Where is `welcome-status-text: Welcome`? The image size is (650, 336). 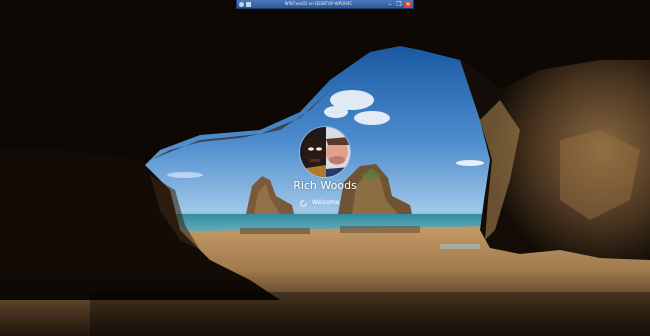 welcome-status-text: Welcome is located at coordinates (326, 202).